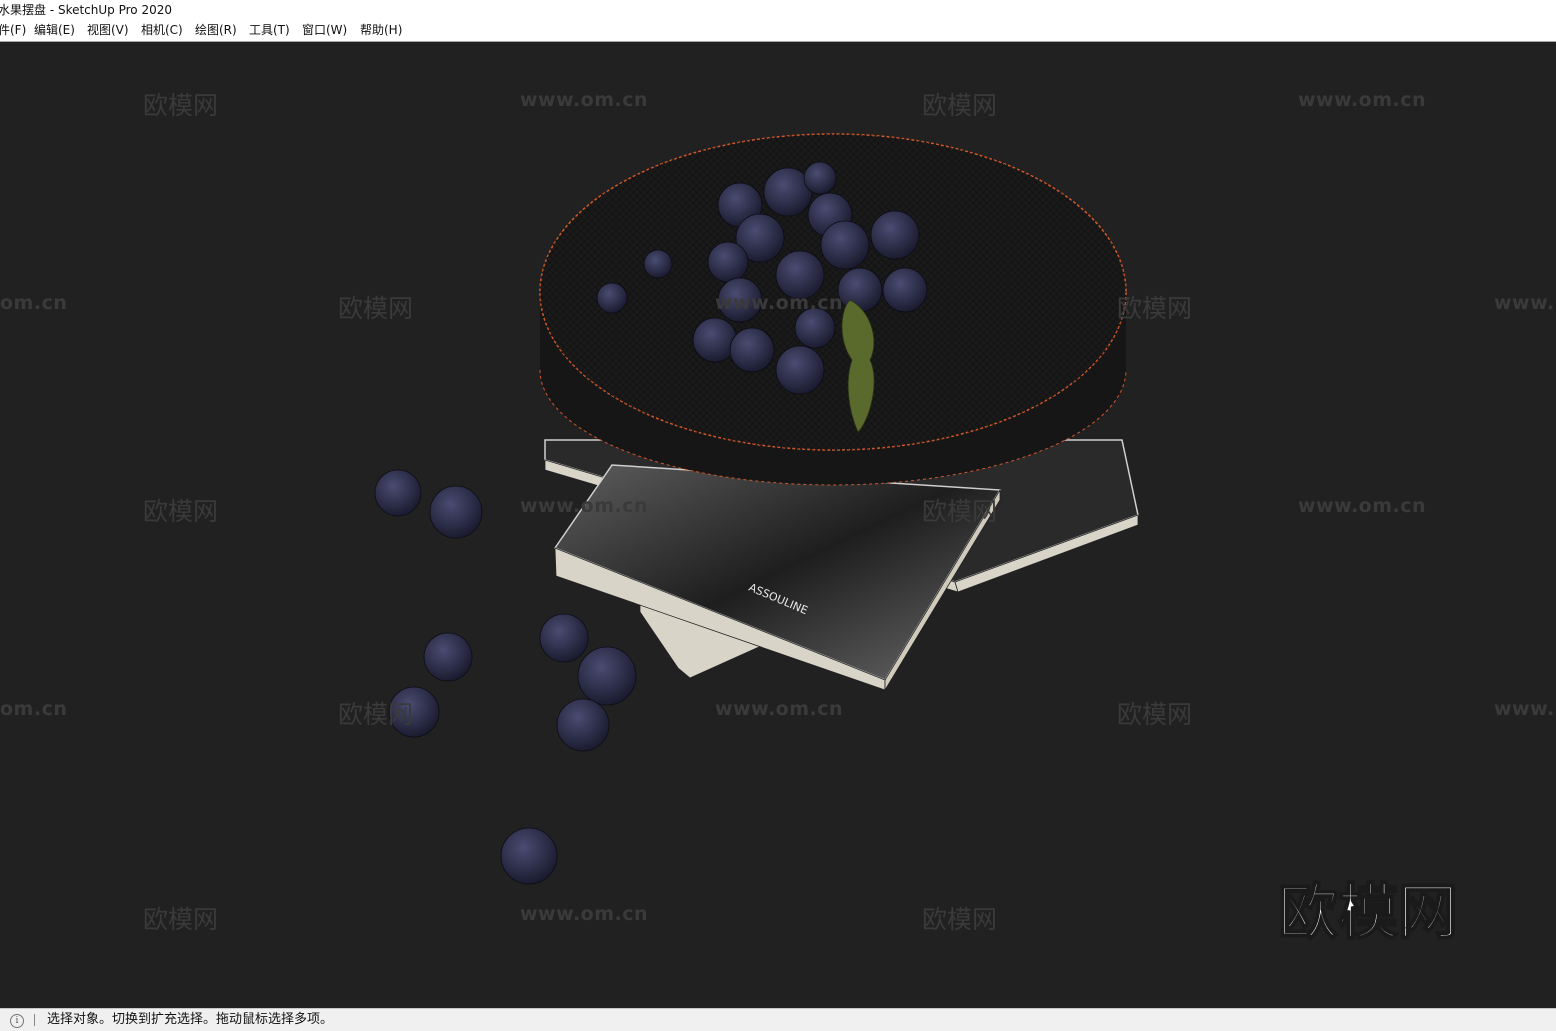 This screenshot has width=1556, height=1031. What do you see at coordinates (778, 10) in the screenshot?
I see `title-bar: 水果摆盘 - SketchUp Pro 2020` at bounding box center [778, 10].